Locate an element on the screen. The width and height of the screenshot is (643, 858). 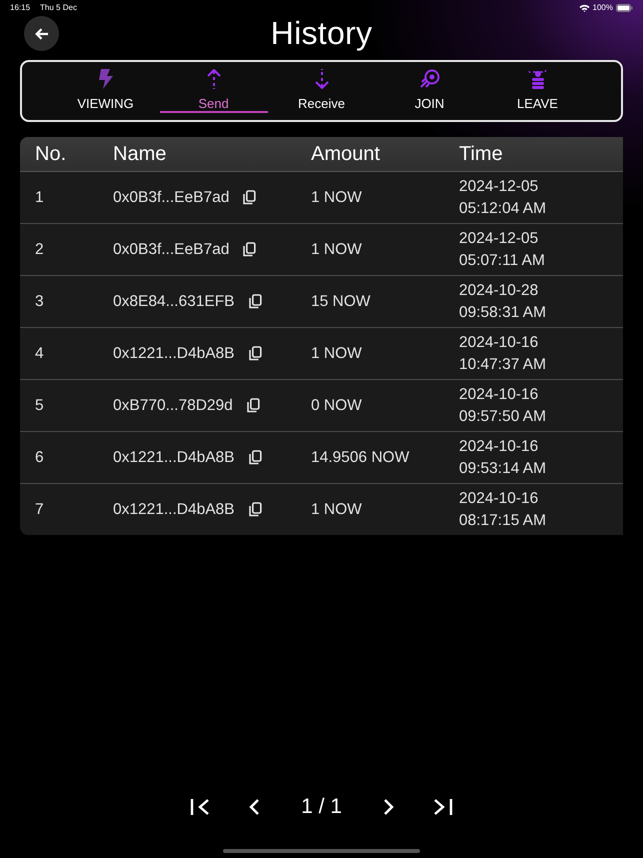
table-cell: 0 NOW is located at coordinates (336, 405).